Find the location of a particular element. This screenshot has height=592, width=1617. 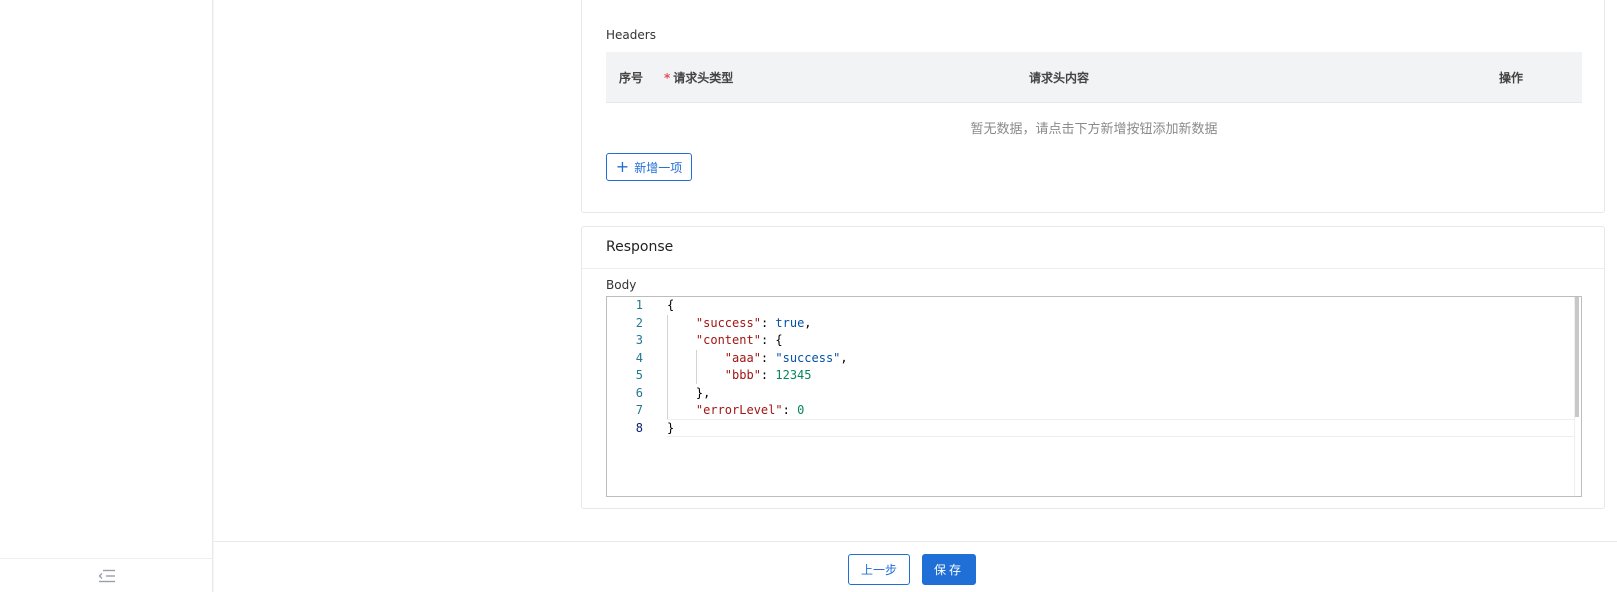

column-index: 序号 is located at coordinates (631, 77).